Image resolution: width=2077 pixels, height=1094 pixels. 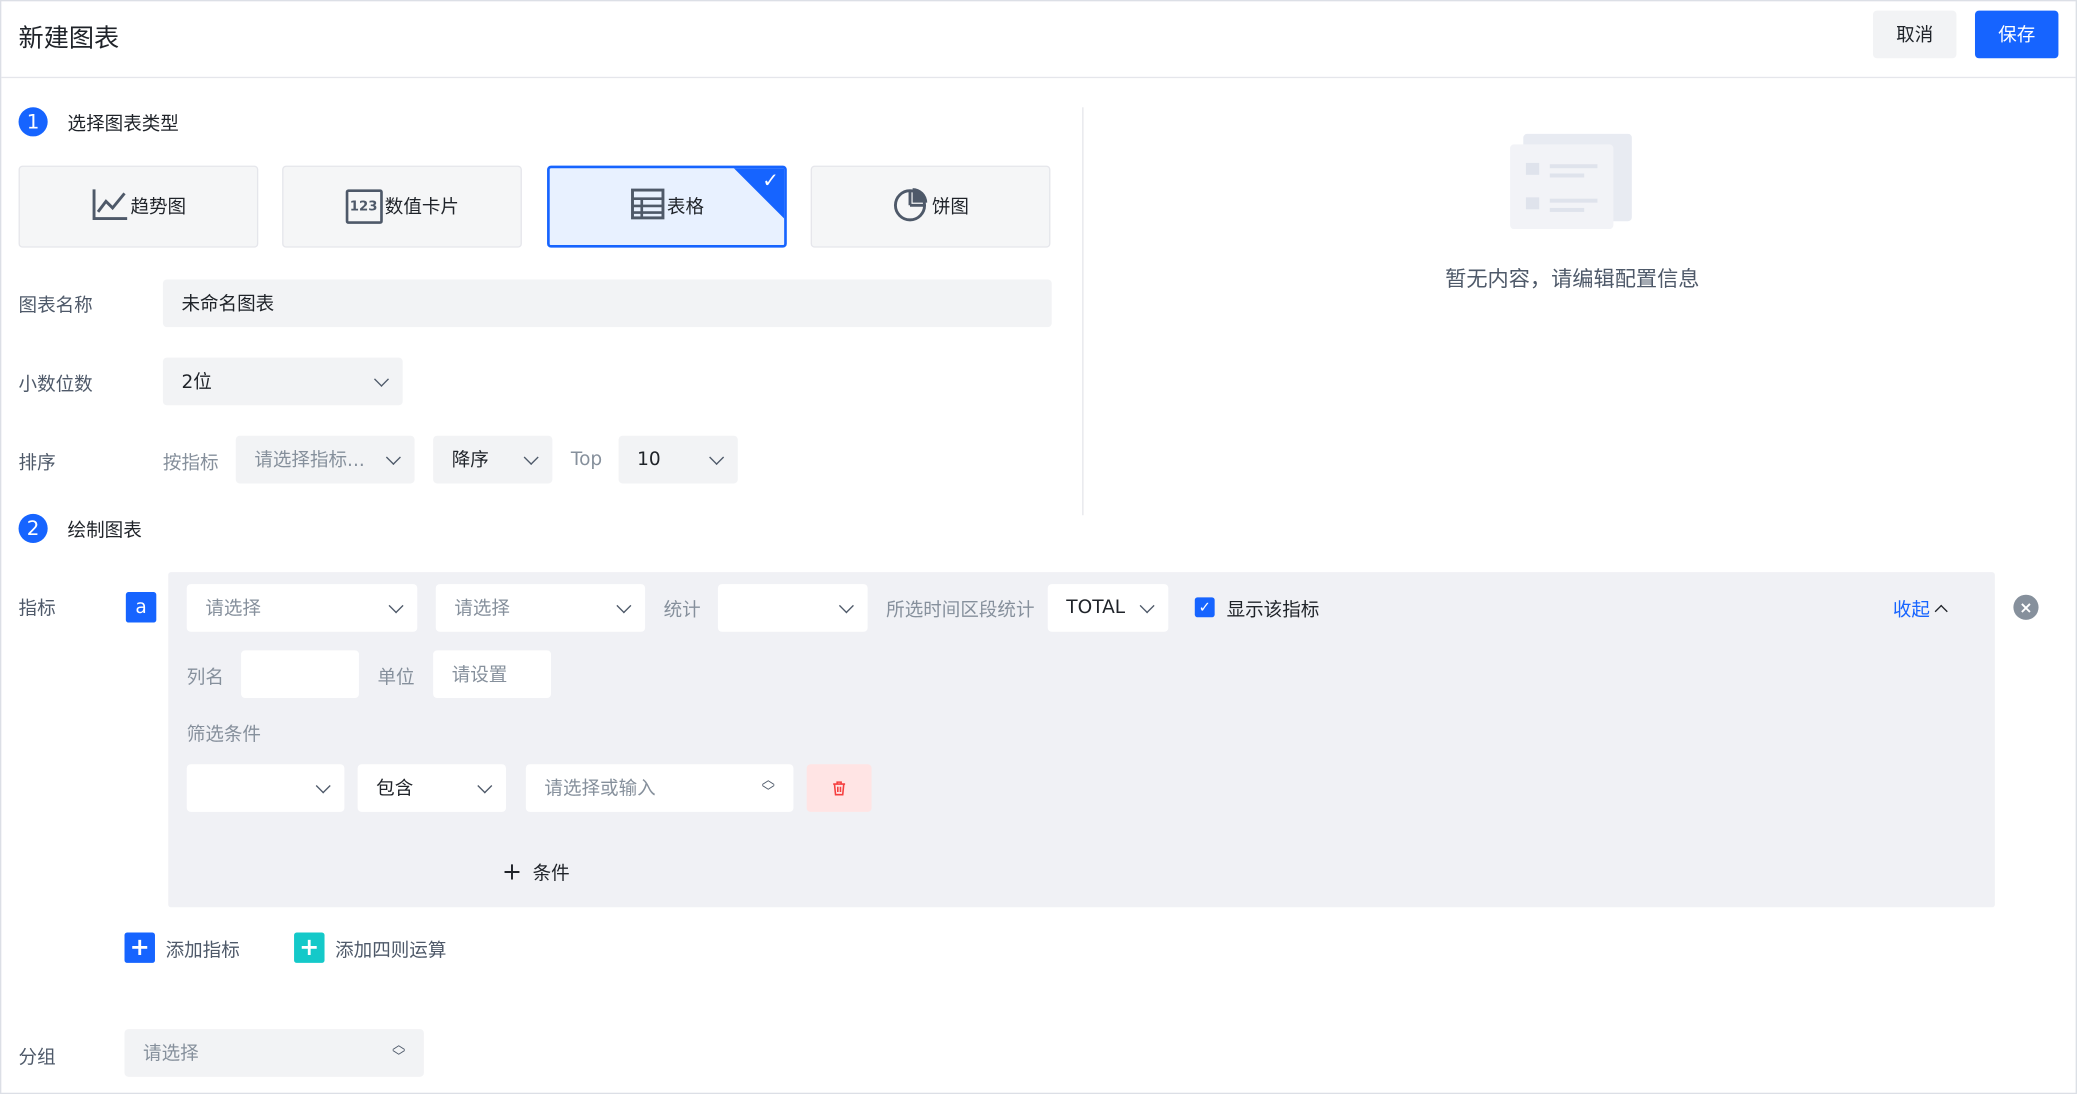 What do you see at coordinates (1914, 34) in the screenshot?
I see `cancel-button: 取消` at bounding box center [1914, 34].